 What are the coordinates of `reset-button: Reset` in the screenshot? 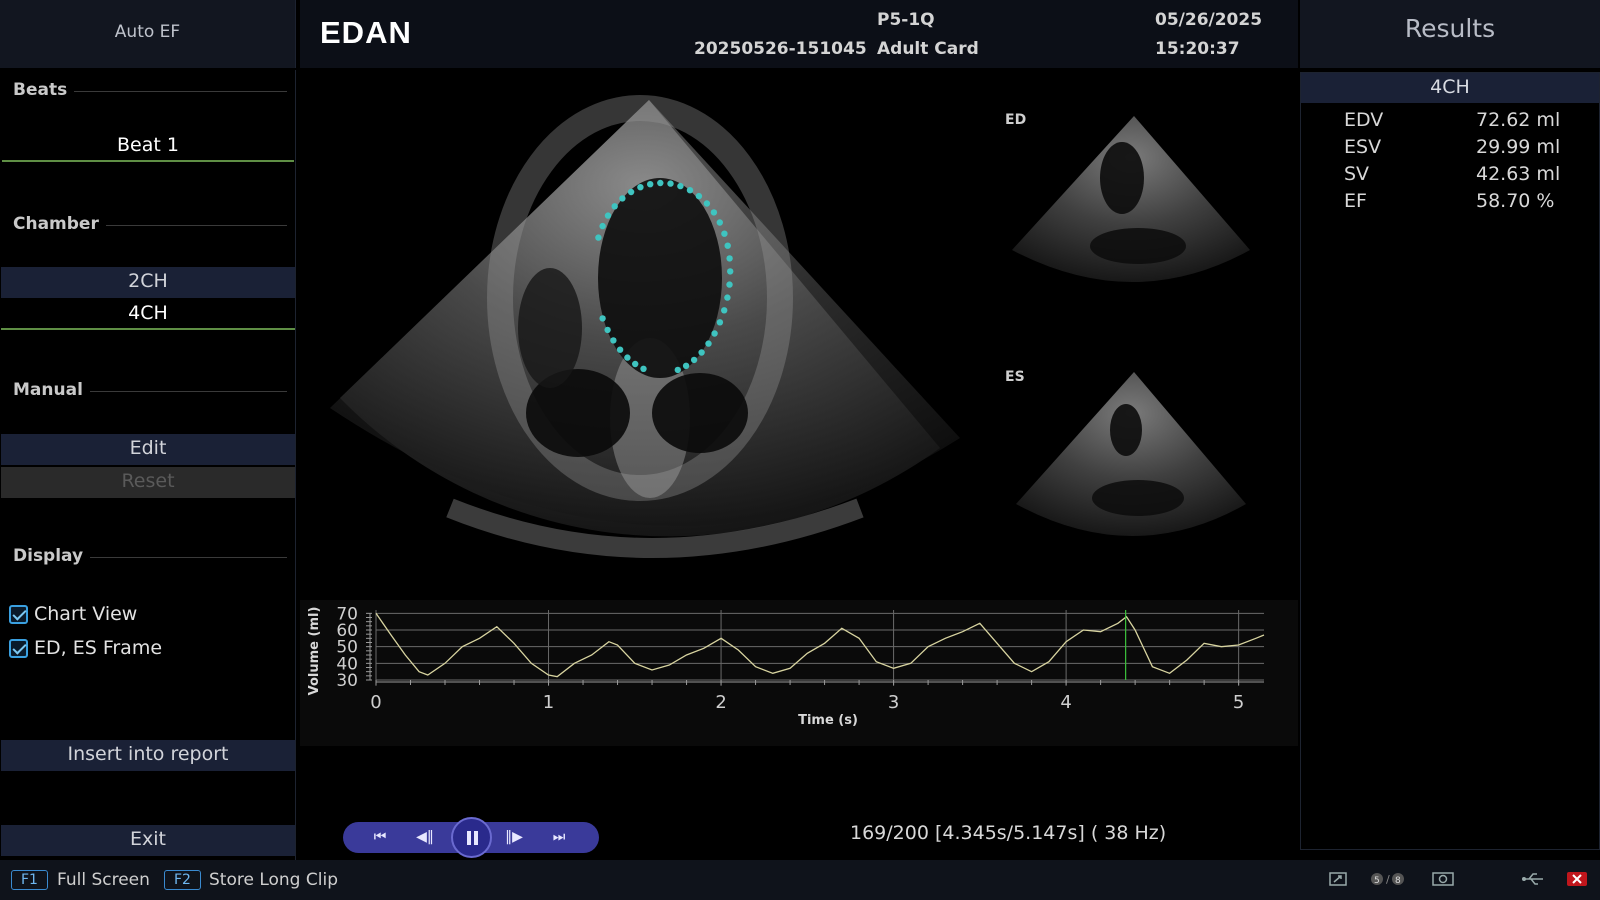 It's located at (148, 482).